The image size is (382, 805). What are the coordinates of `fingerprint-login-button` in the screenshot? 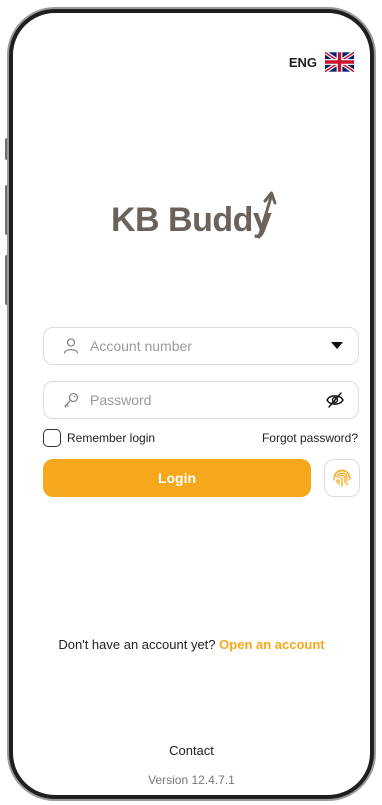 It's located at (342, 478).